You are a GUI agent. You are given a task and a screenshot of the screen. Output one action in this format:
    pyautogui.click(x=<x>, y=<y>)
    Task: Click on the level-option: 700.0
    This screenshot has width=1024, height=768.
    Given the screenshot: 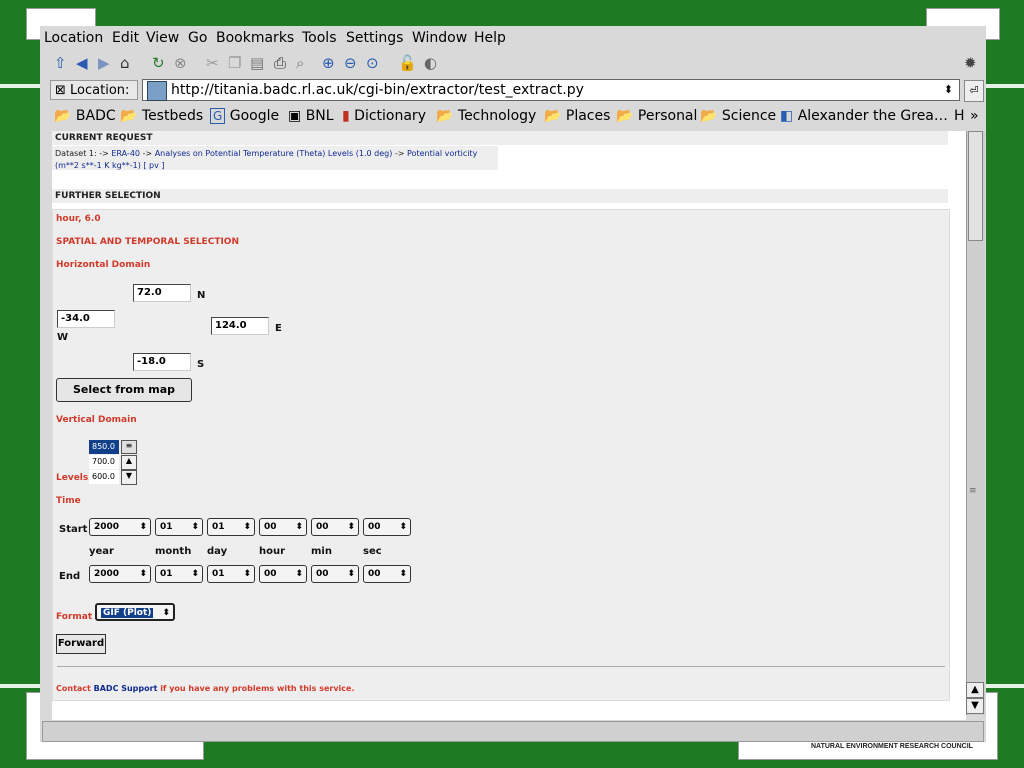 What is the action you would take?
    pyautogui.click(x=104, y=462)
    